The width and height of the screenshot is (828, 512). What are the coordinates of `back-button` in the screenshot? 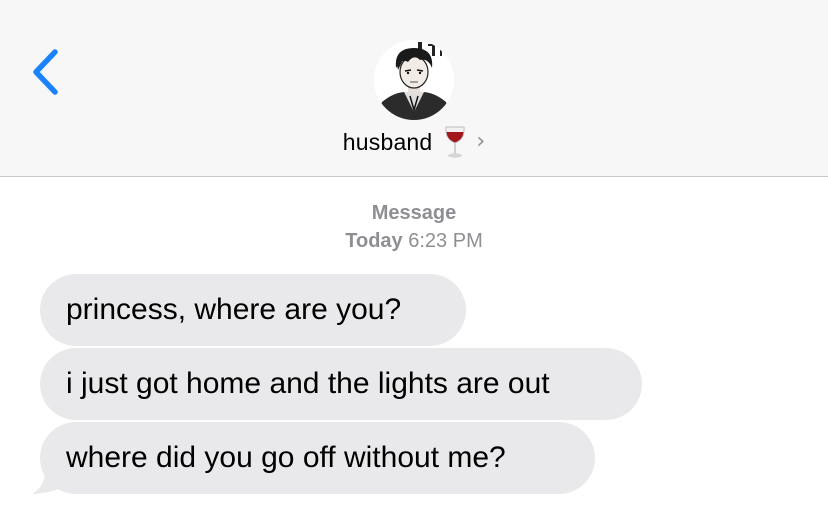 It's located at (47, 72).